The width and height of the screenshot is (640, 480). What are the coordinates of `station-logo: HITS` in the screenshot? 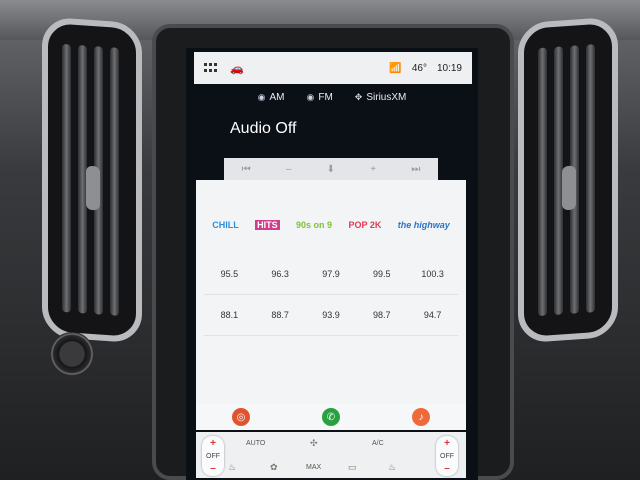 It's located at (267, 225).